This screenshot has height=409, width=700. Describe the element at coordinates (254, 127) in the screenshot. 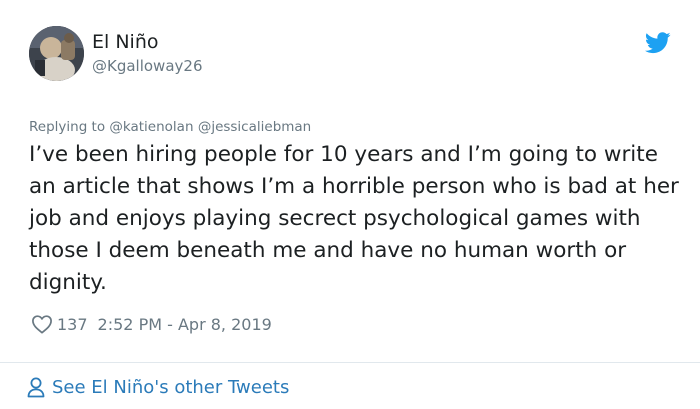

I see `mention-link: @jessicaliebman` at that location.